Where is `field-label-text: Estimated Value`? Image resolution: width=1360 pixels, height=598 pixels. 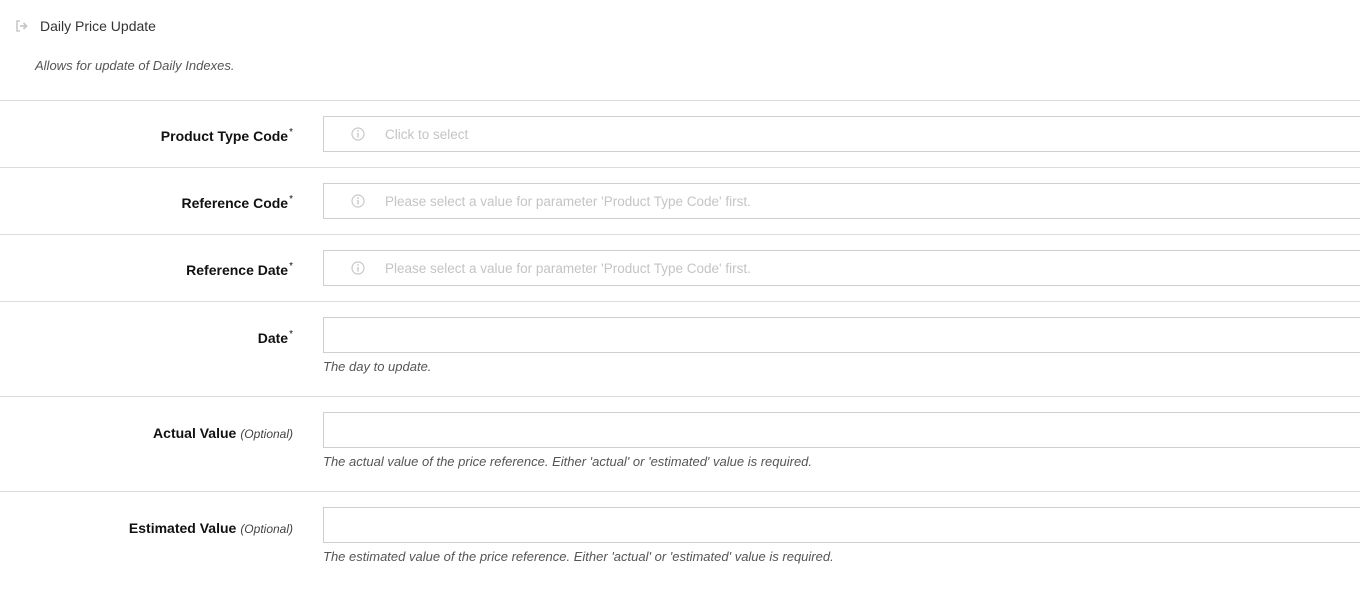 field-label-text: Estimated Value is located at coordinates (182, 528).